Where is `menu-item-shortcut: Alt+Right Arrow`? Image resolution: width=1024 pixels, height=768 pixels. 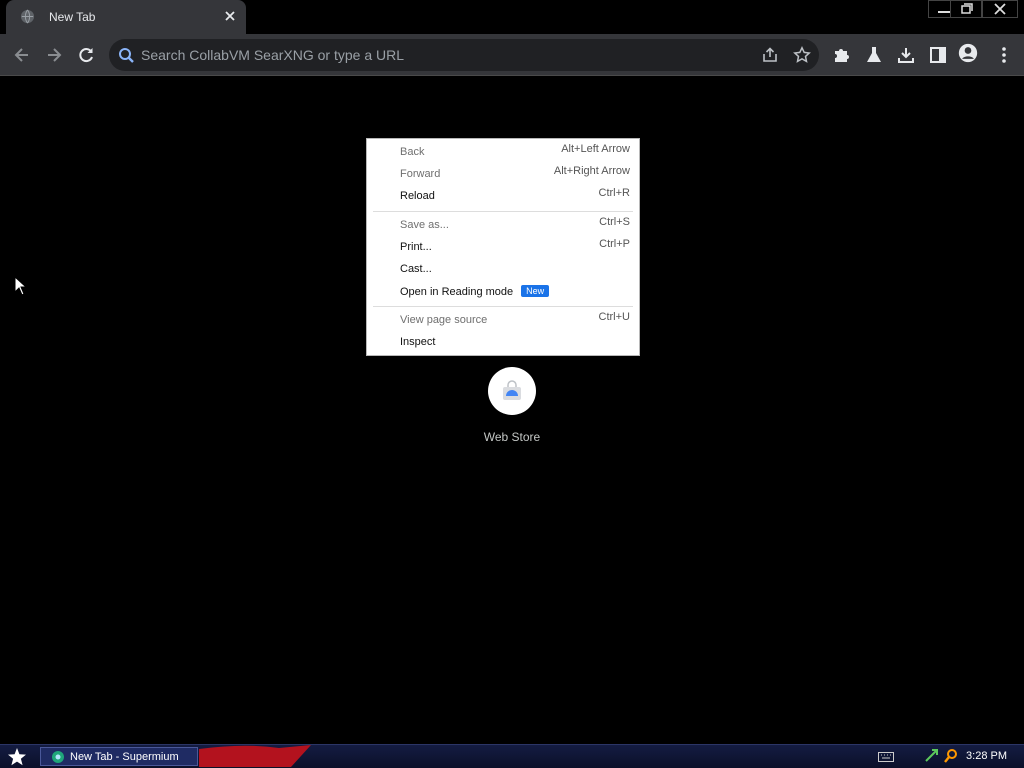 menu-item-shortcut: Alt+Right Arrow is located at coordinates (591, 171).